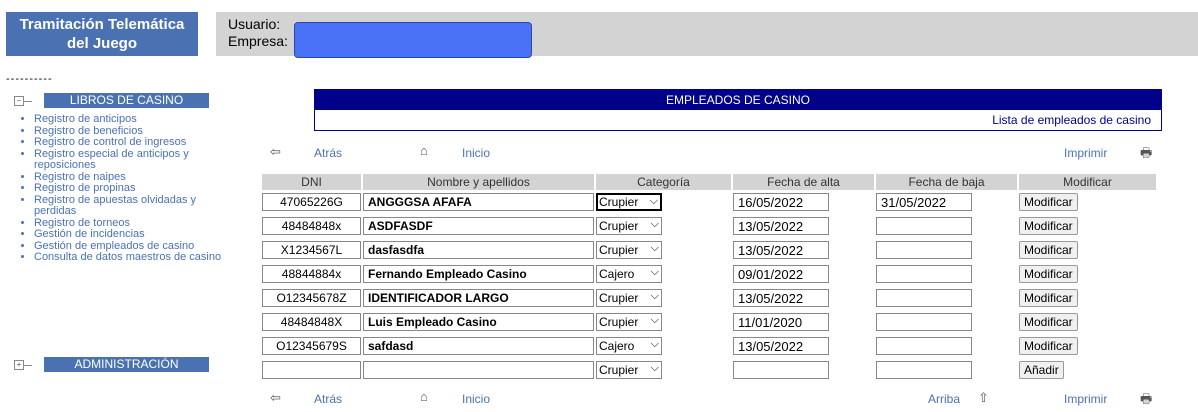 Image resolution: width=1198 pixels, height=412 pixels. I want to click on new-dni-field, so click(311, 370).